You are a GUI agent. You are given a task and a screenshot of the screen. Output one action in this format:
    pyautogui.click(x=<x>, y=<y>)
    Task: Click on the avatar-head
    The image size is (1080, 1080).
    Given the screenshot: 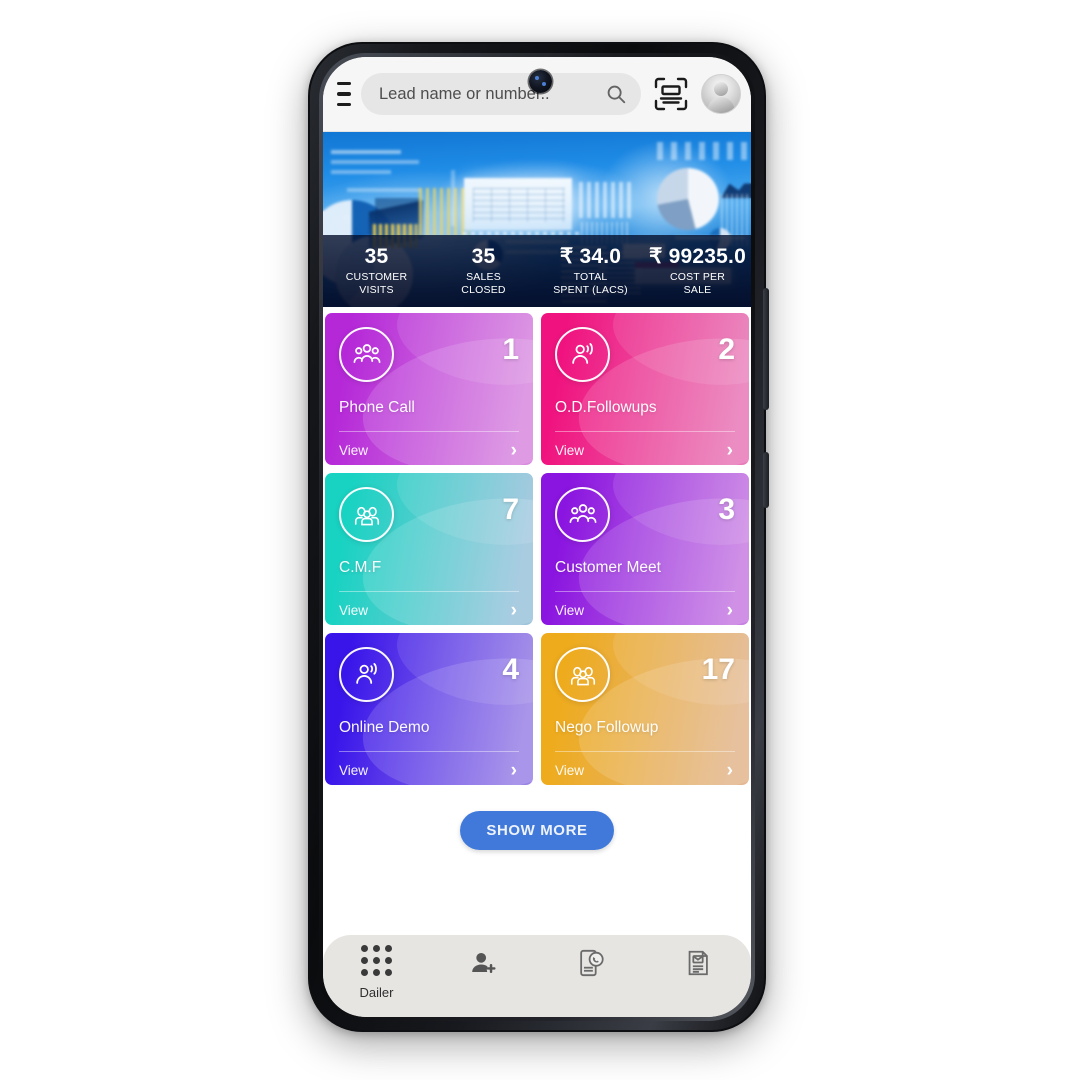 What is the action you would take?
    pyautogui.click(x=721, y=88)
    